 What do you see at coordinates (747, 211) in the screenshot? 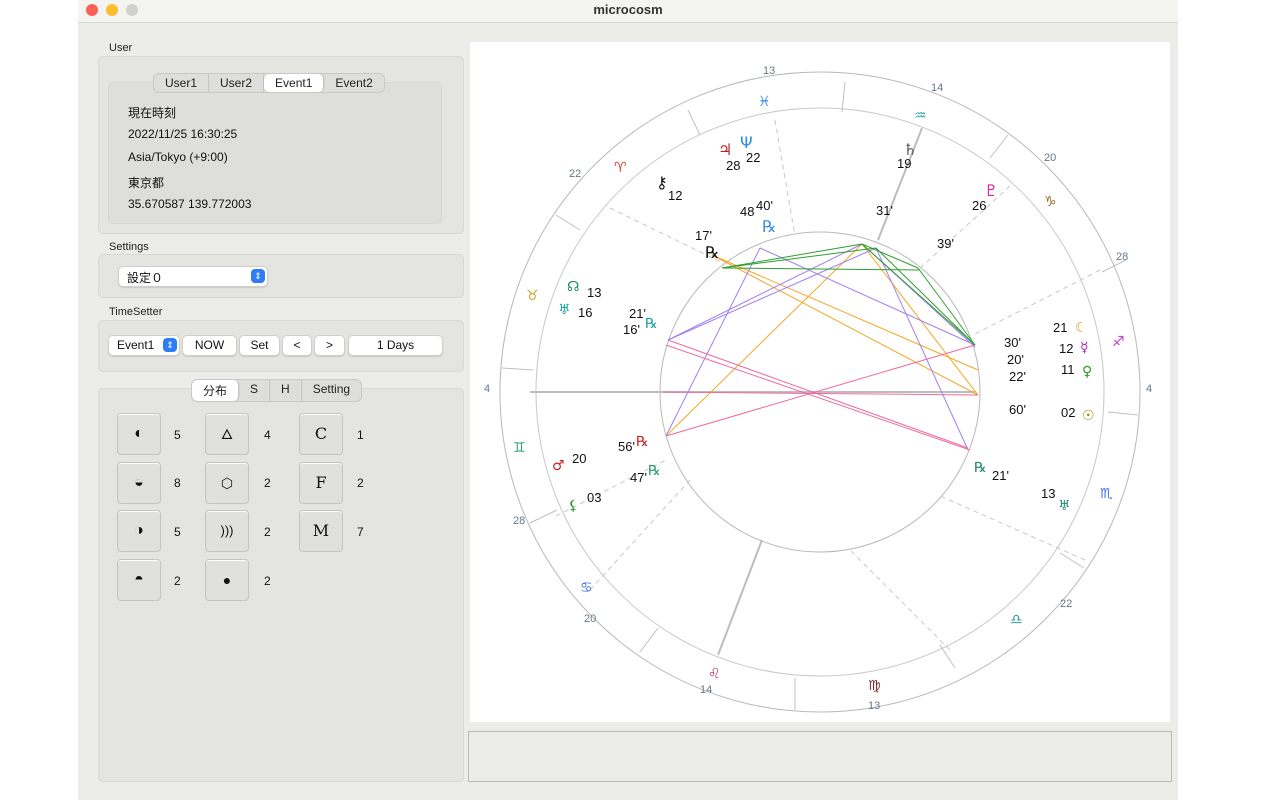
I see `degree-label: 48` at bounding box center [747, 211].